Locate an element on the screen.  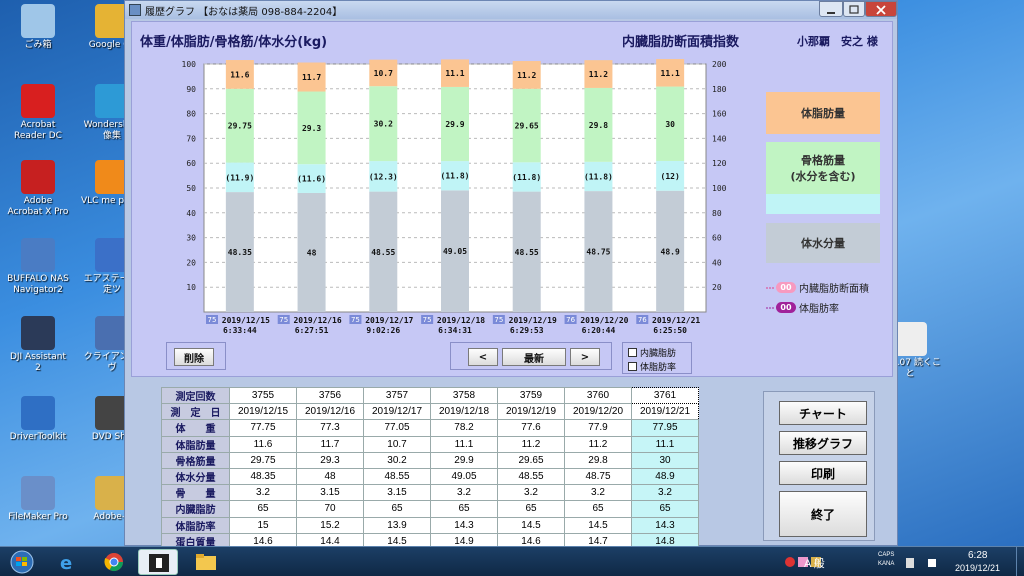
table-cell: 11.7 is located at coordinates (330, 444).